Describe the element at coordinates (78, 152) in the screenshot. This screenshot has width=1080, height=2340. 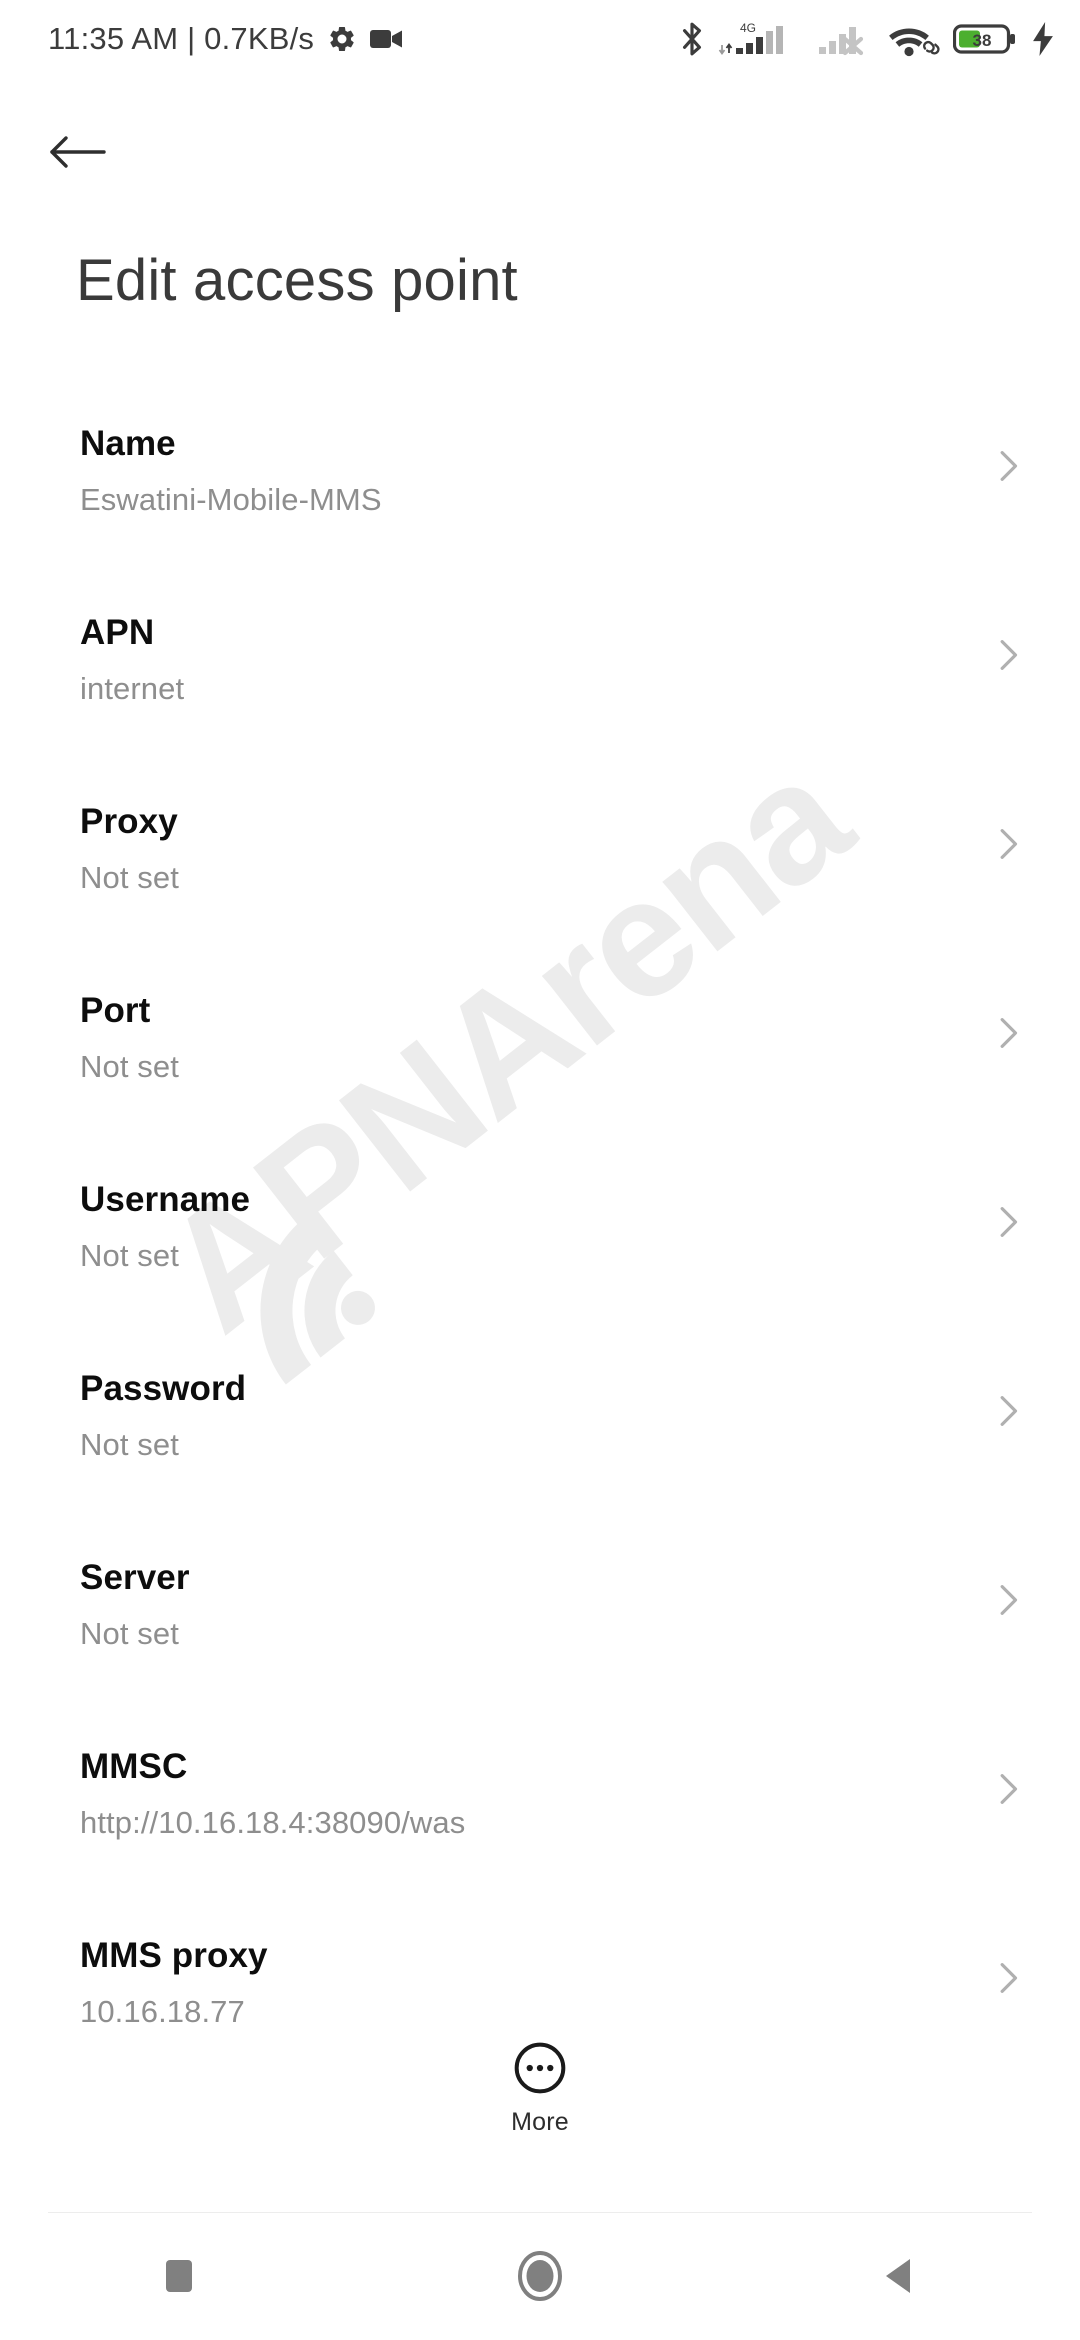
I see `back-arrow-icon` at that location.